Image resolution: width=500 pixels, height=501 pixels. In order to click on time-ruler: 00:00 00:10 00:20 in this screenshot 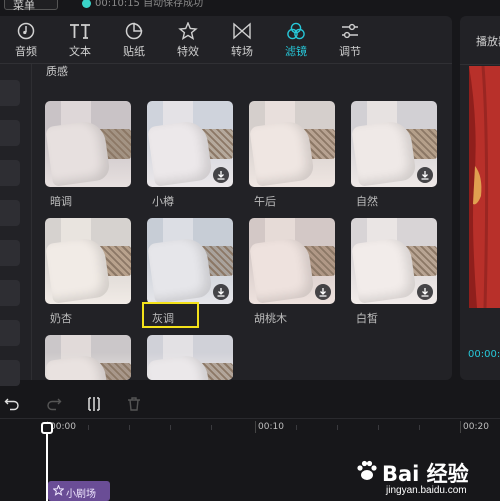, I will do `click(250, 428)`.